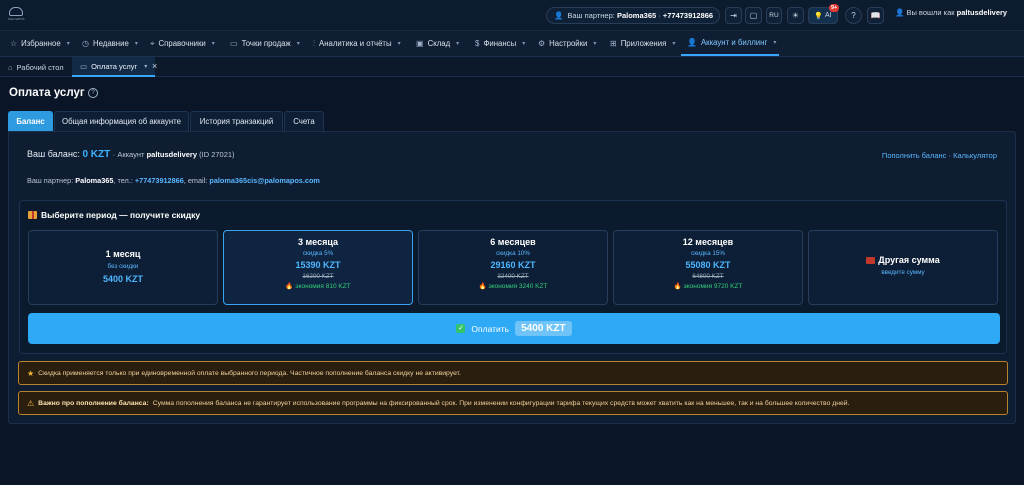 Image resolution: width=1024 pixels, height=485 pixels. What do you see at coordinates (85, 43) in the screenshot?
I see `clock-icon: ◷` at bounding box center [85, 43].